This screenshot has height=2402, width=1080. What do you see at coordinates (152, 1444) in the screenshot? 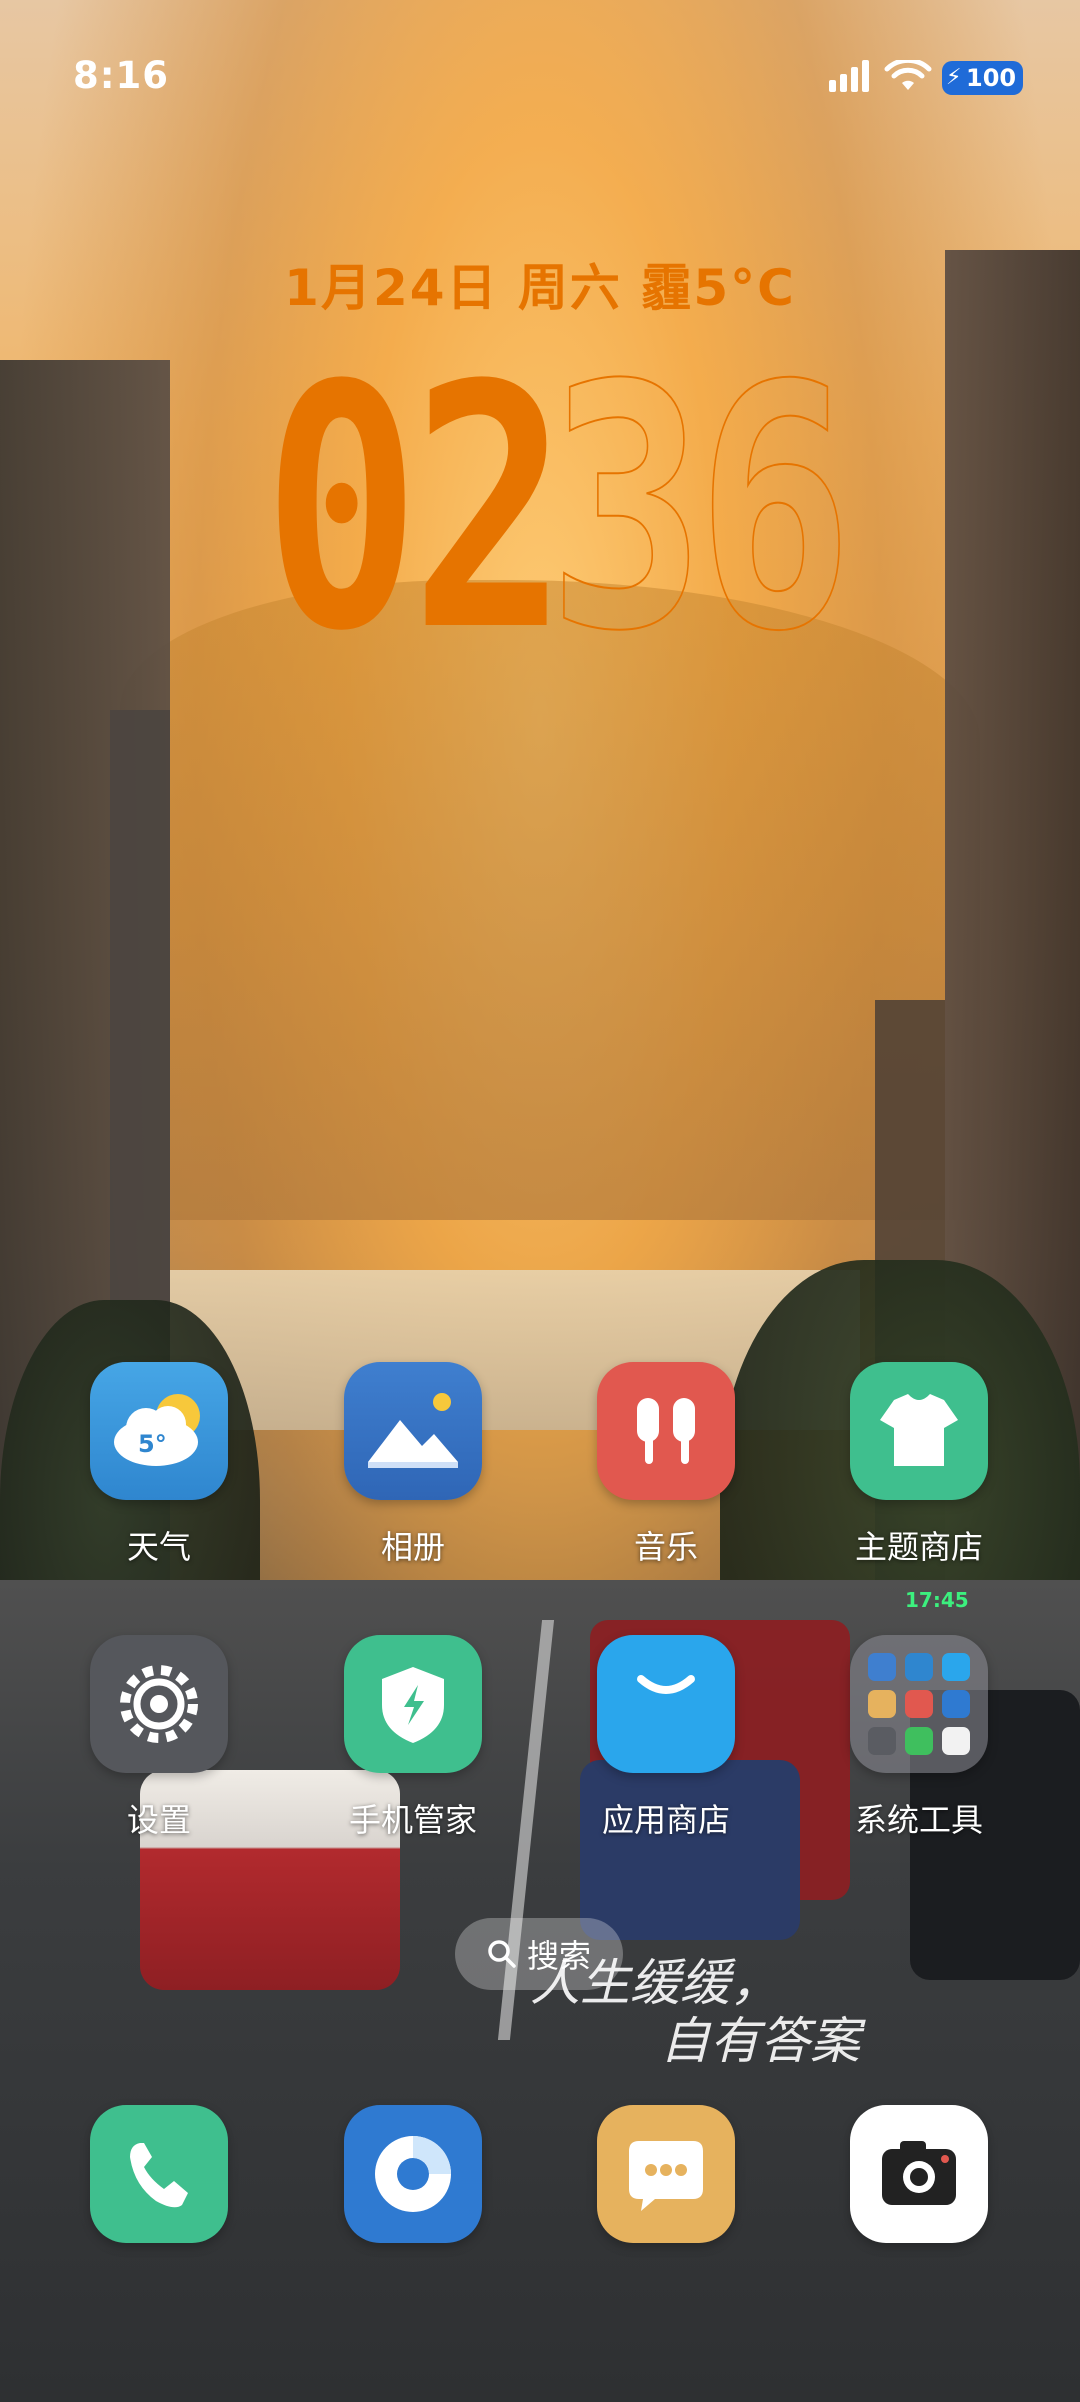
I see `weather-icon-temp: 5°` at bounding box center [152, 1444].